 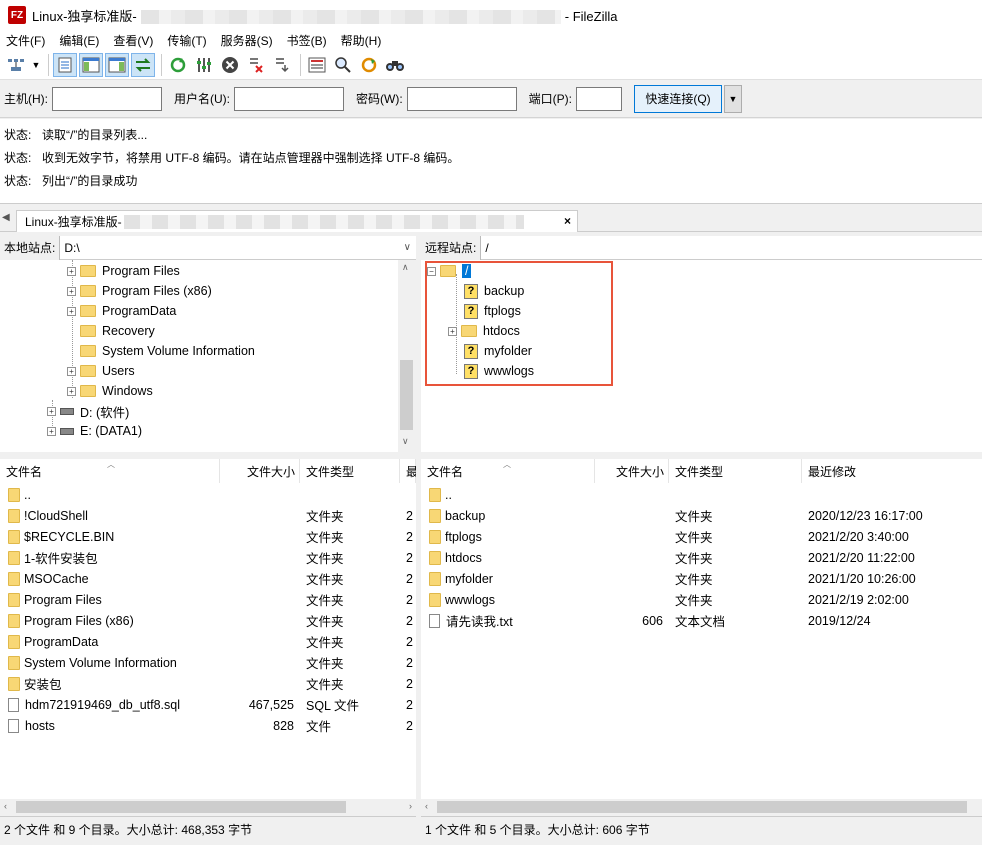 What do you see at coordinates (208, 536) in the screenshot?
I see `table-row: $RECYCLE.BIN 文件夹 2` at bounding box center [208, 536].